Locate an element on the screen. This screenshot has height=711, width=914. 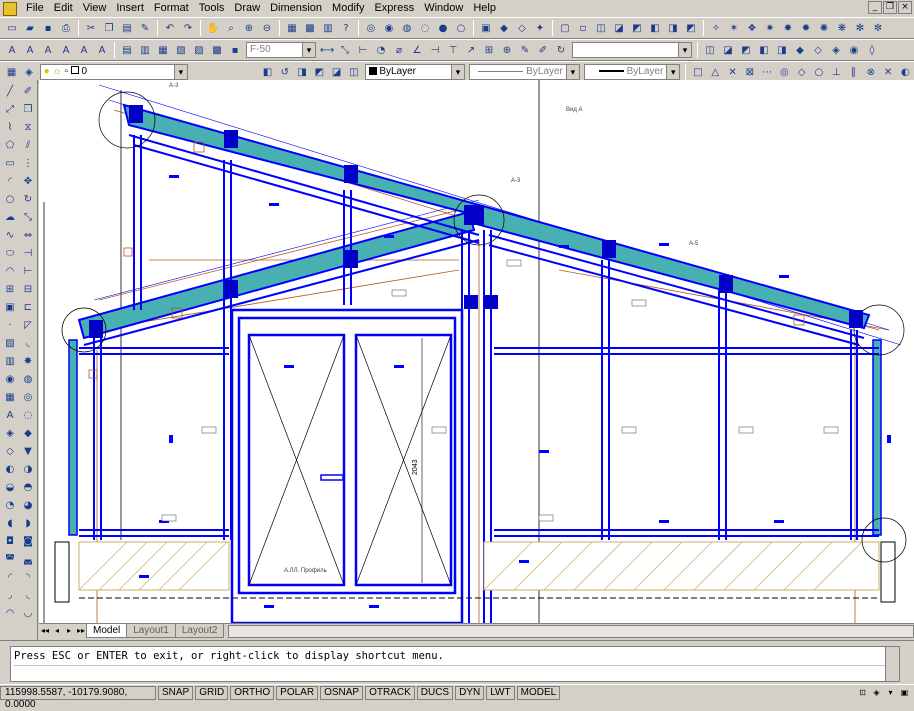
osnap-extension-icon: ⋯ is located at coordinates (766, 72).